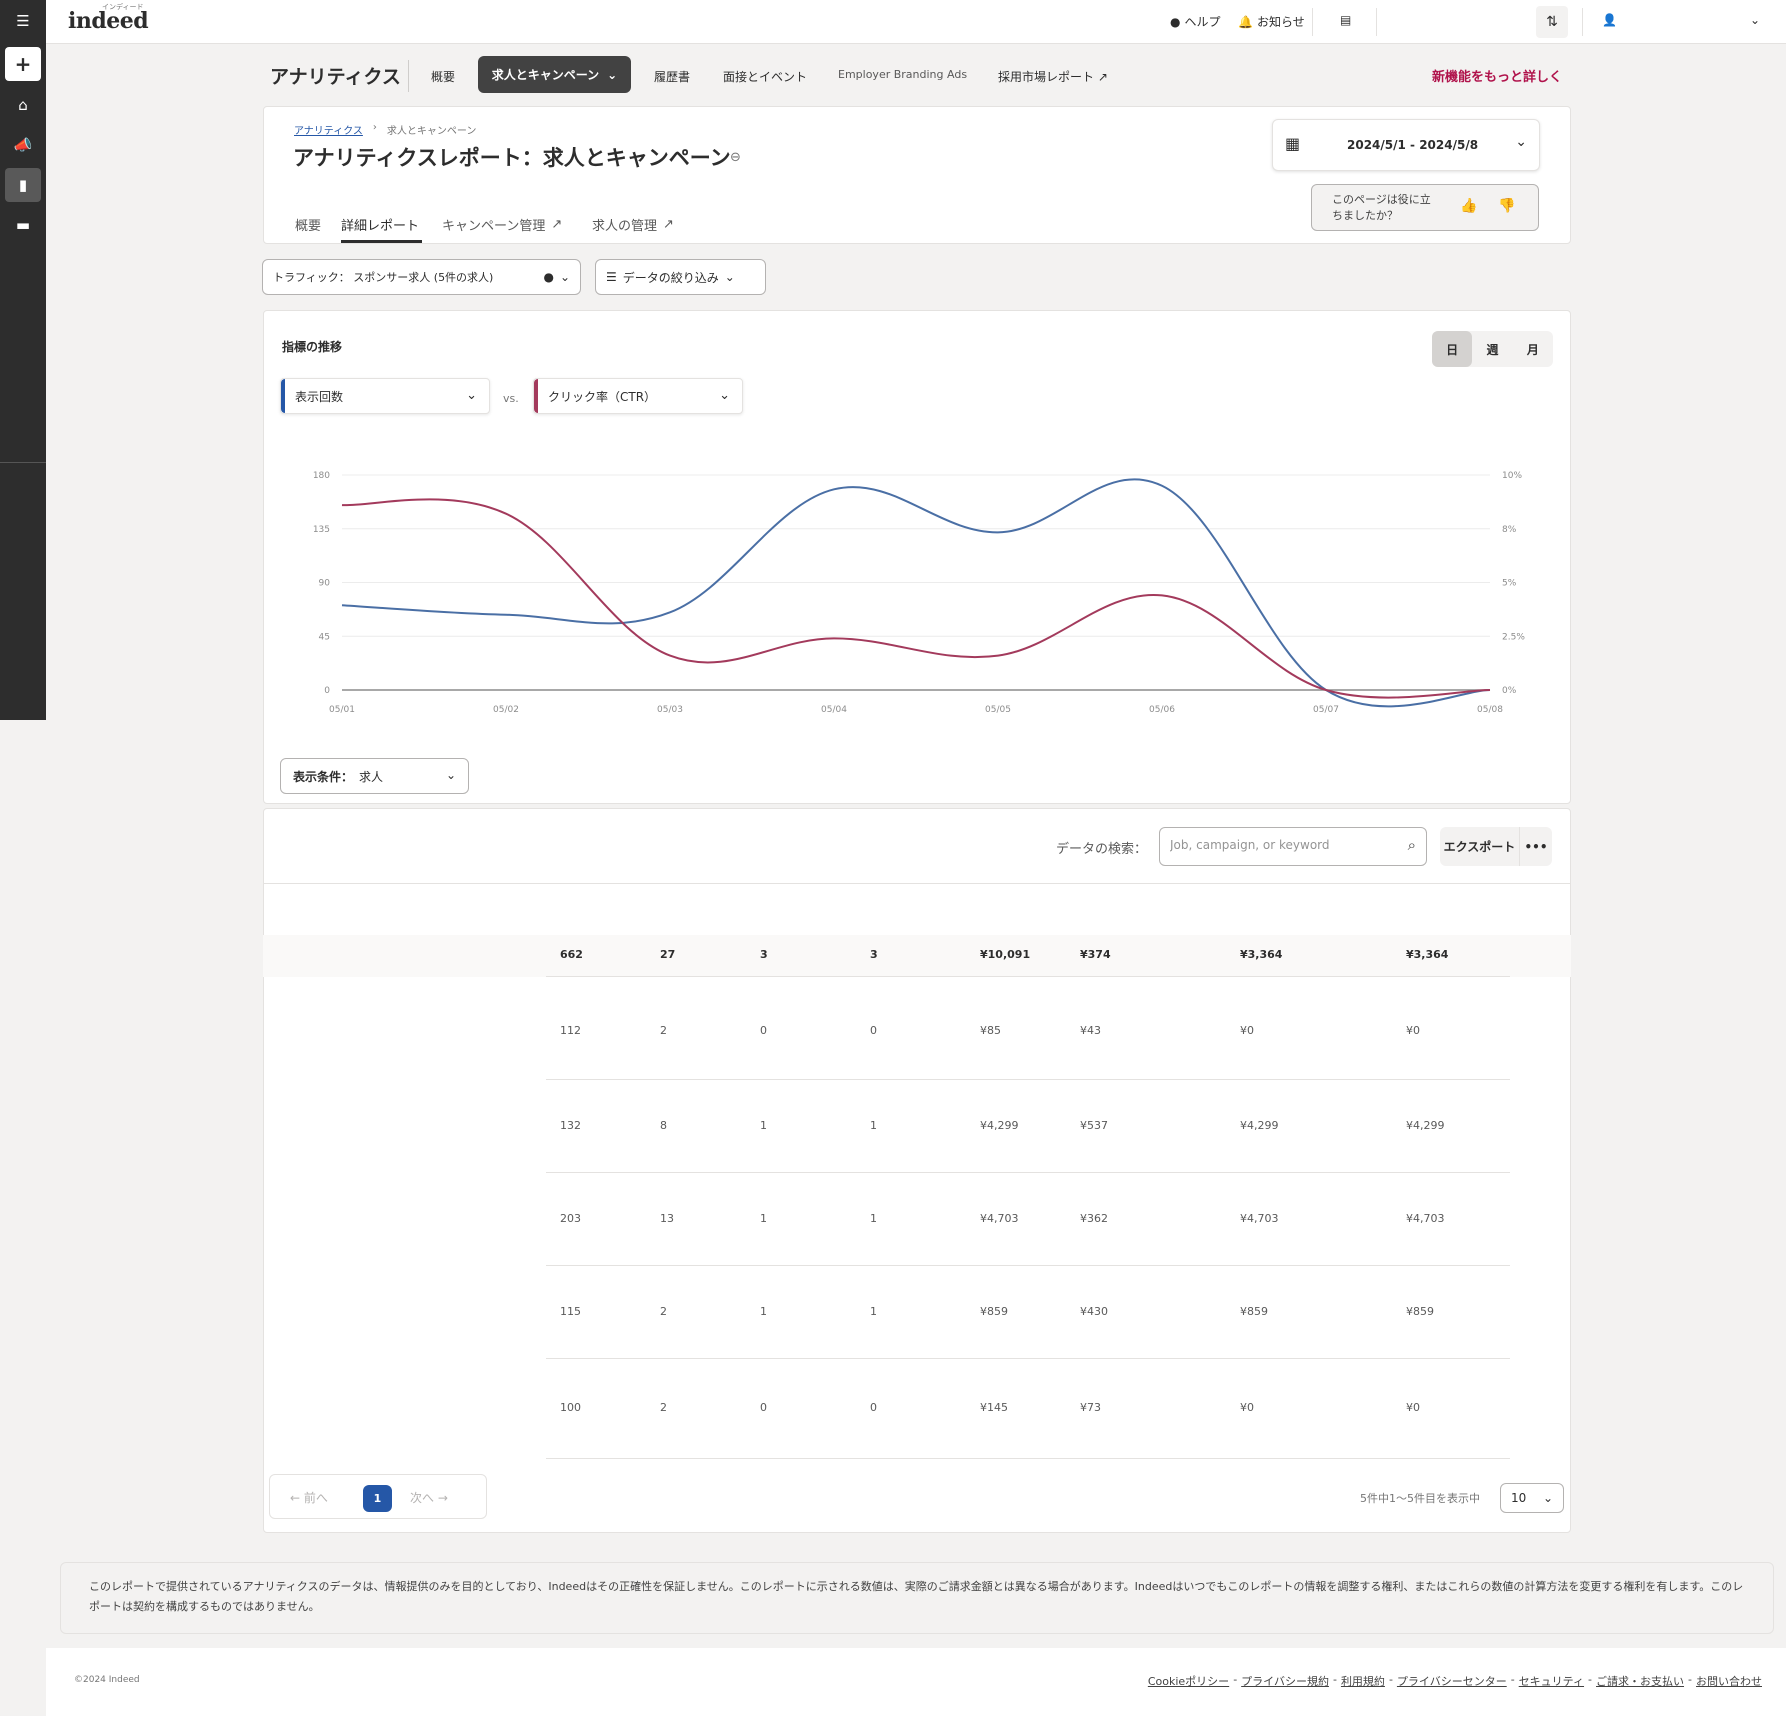  I want to click on totals-row: 662 27 3 3 ¥10,091 ¥374 ¥3,364 ¥3,364, so click(1028, 956).